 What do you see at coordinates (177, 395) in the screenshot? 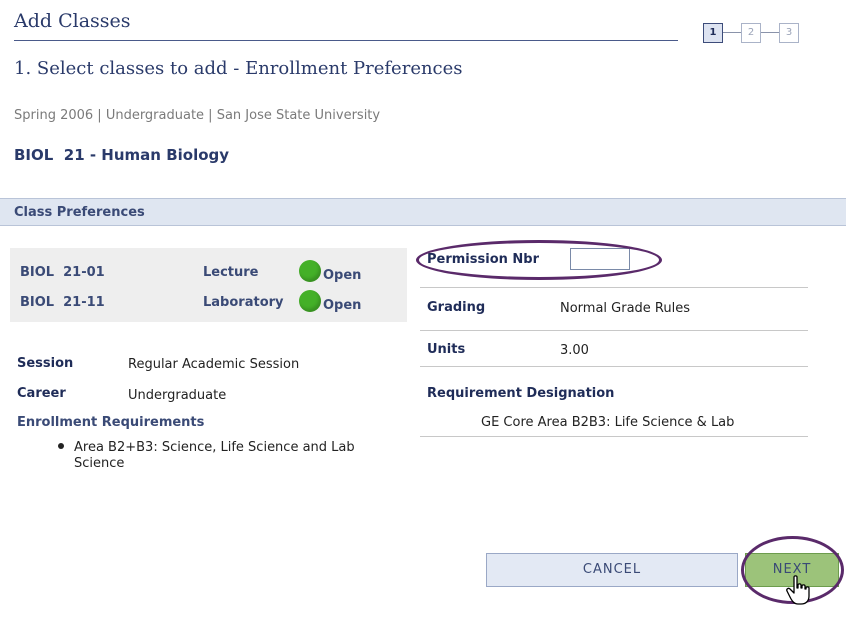
I see `career-value: Undergraduate` at bounding box center [177, 395].